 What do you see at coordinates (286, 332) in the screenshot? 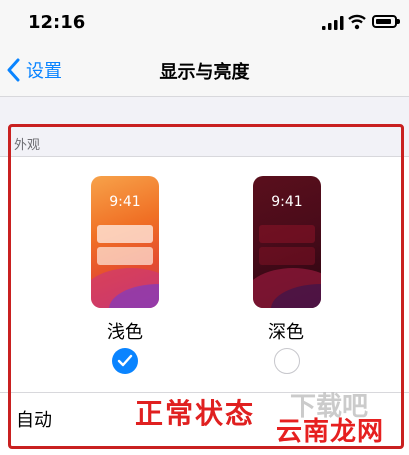
I see `dark-mode-label: 深色` at bounding box center [286, 332].